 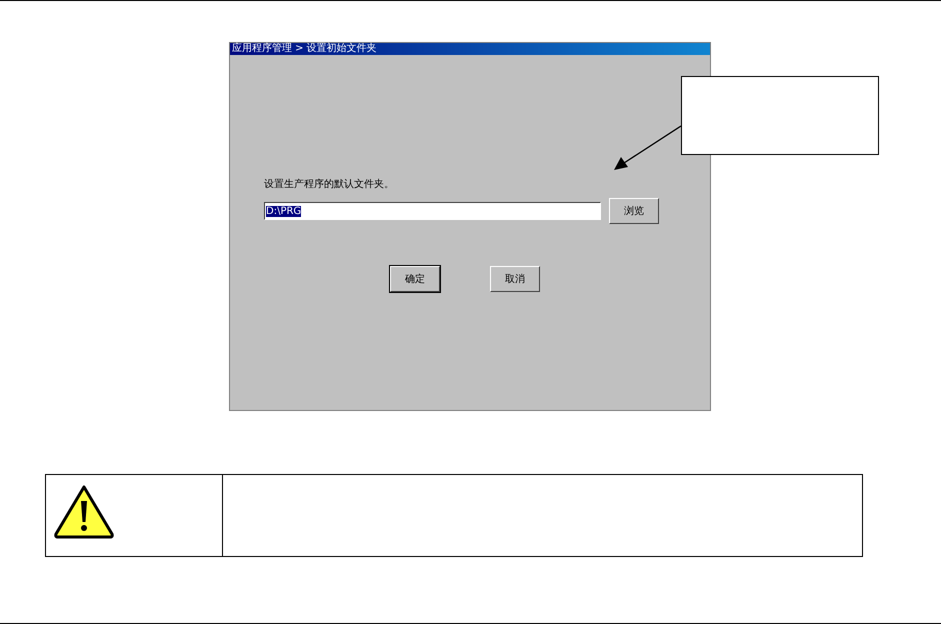 I want to click on browse-button: 浏览, so click(x=634, y=211).